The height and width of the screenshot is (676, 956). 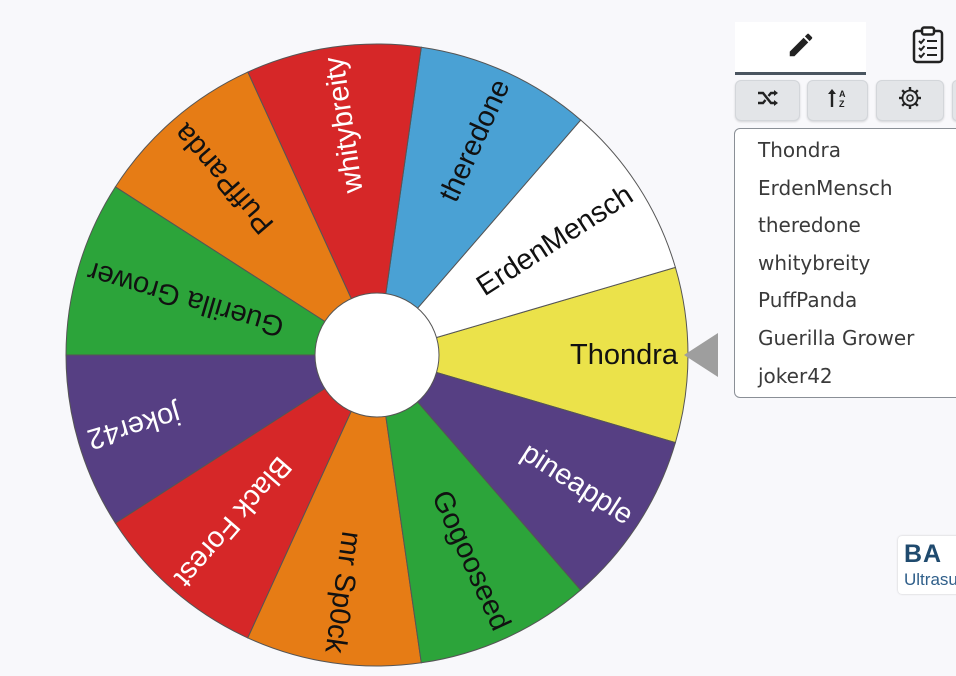 I want to click on wheel-center-hub, so click(x=377, y=355).